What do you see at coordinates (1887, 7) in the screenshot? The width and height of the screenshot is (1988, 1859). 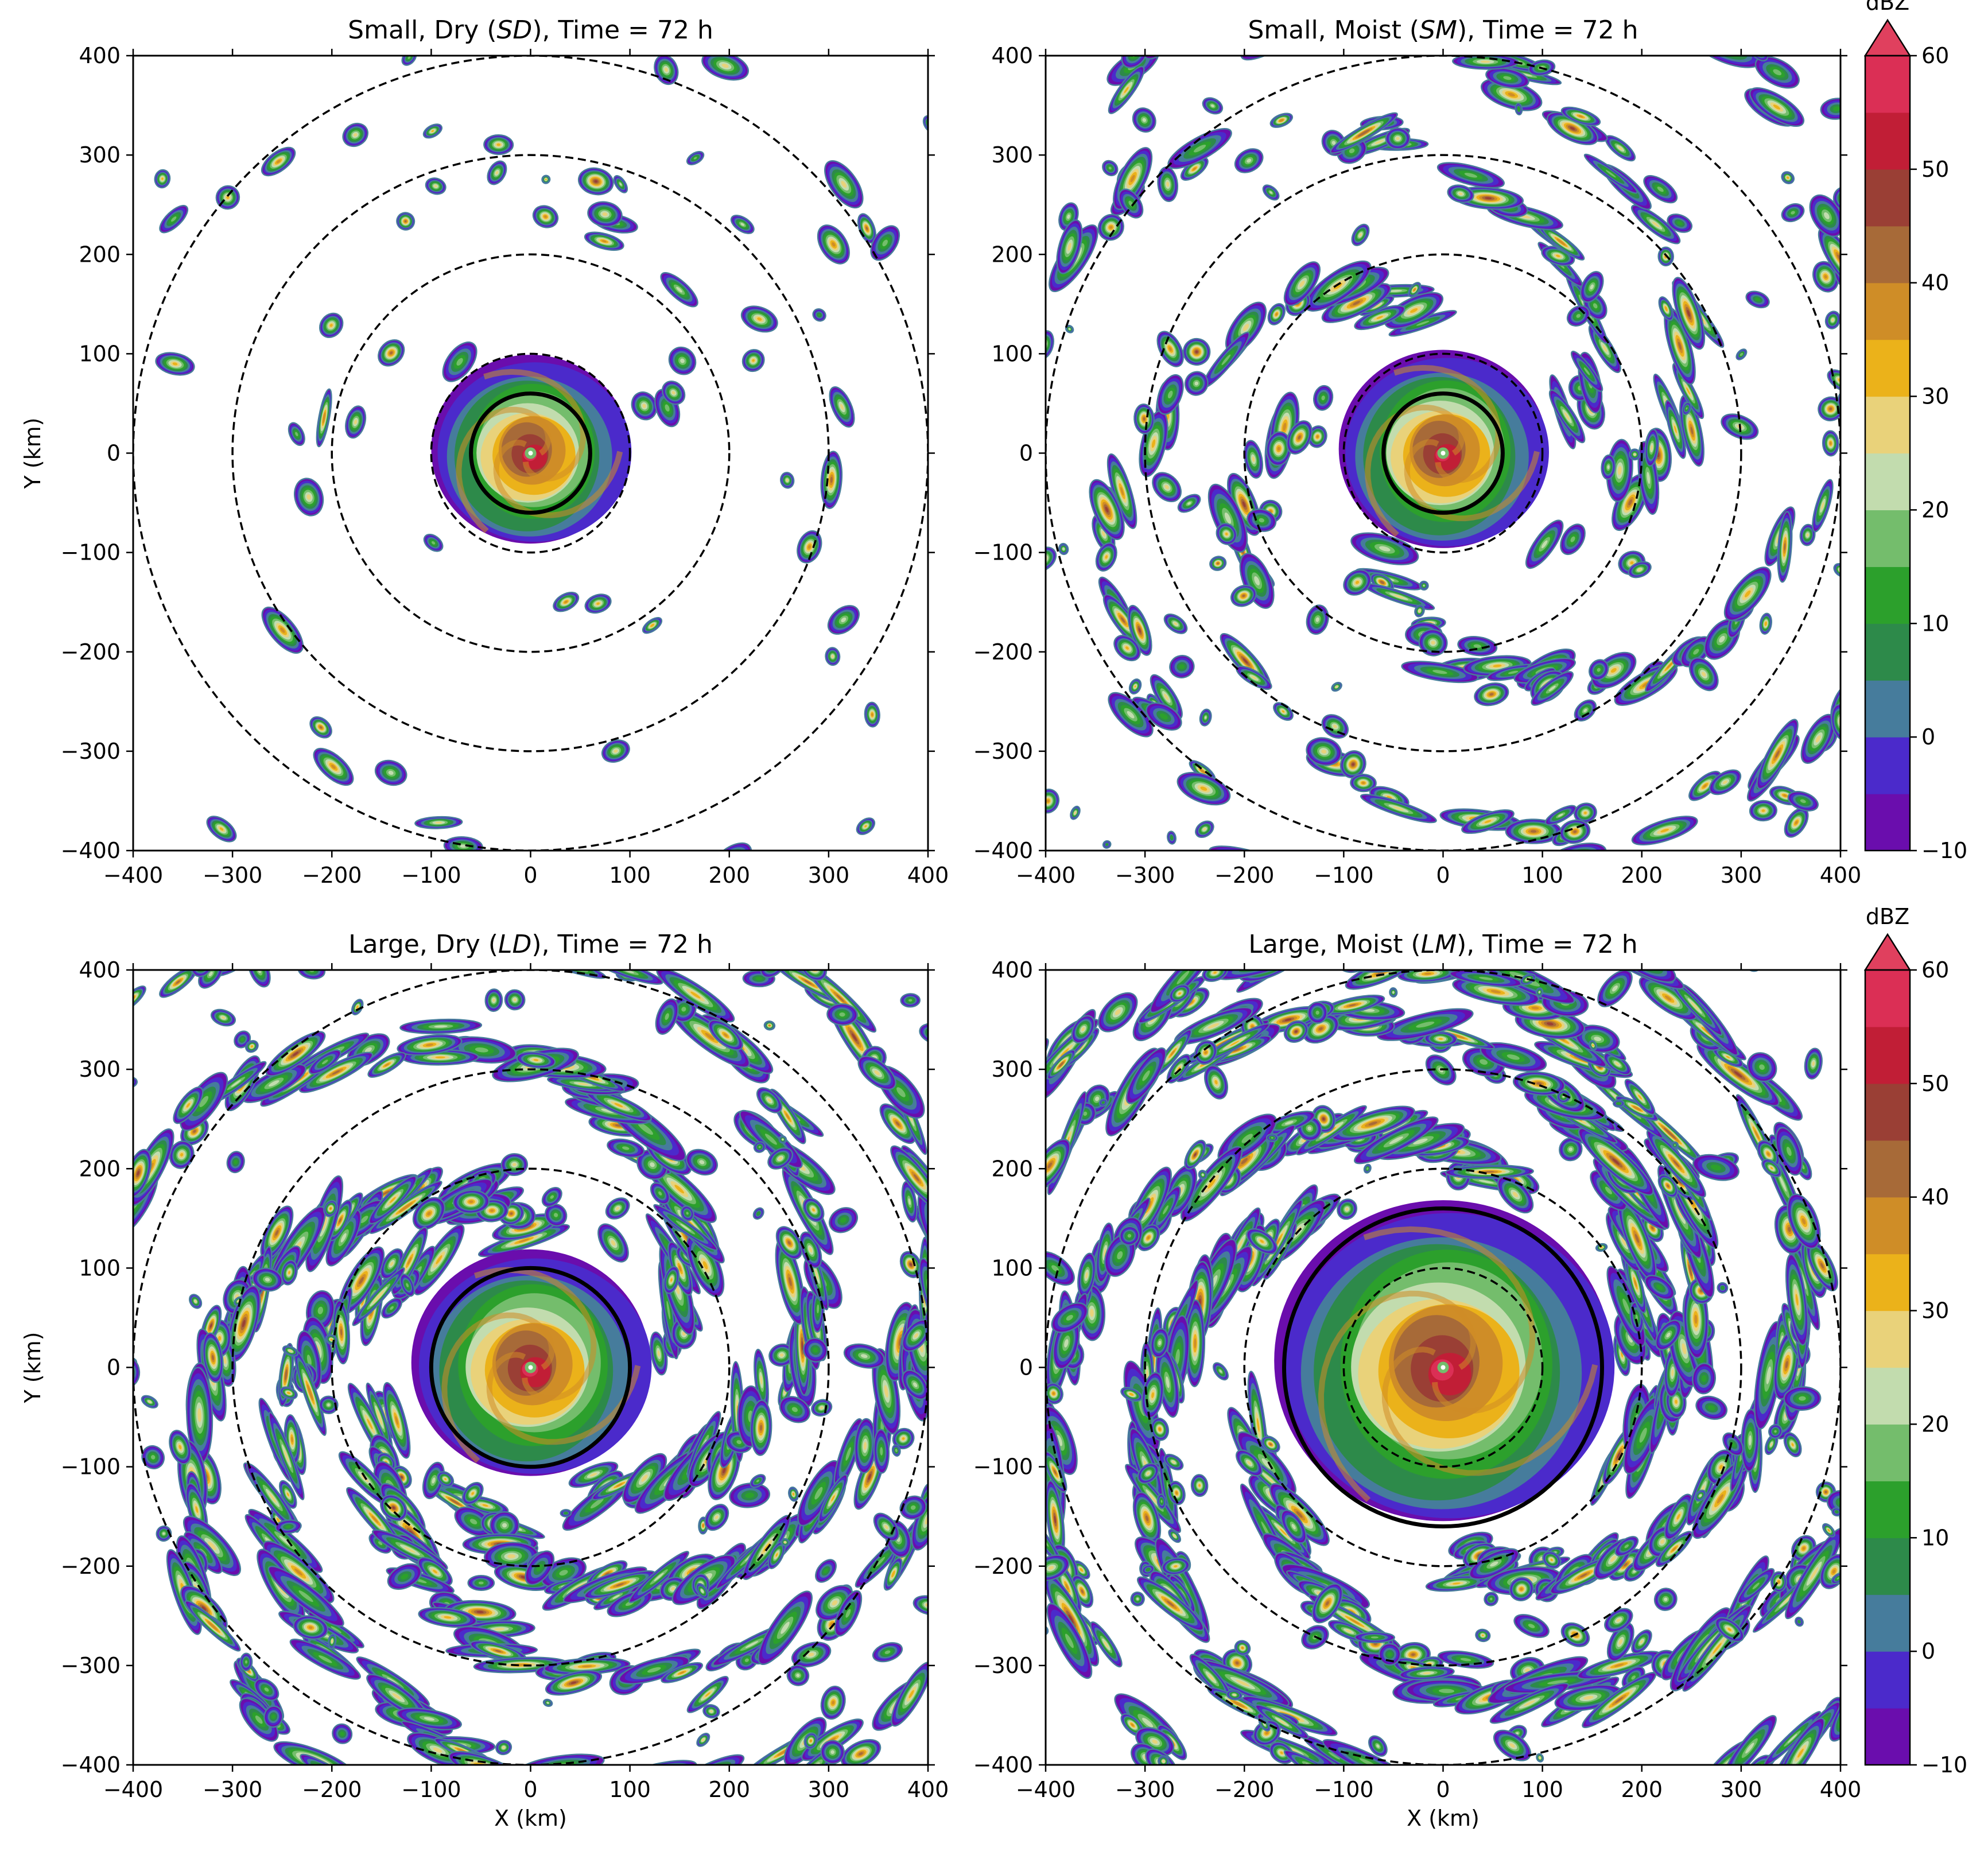 I see `colorbar-label: dBZ` at bounding box center [1887, 7].